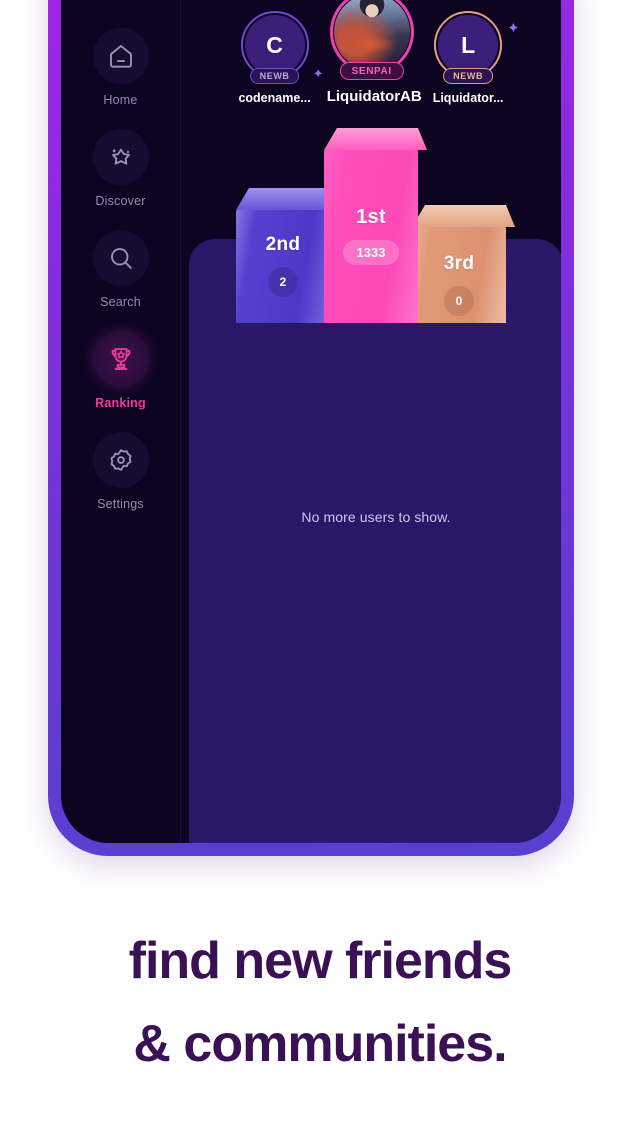  I want to click on avatar-initial: L, so click(468, 45).